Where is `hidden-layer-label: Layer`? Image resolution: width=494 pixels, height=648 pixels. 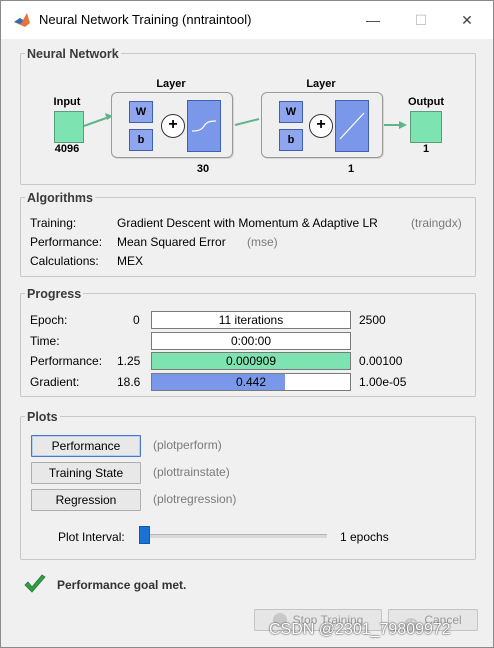 hidden-layer-label: Layer is located at coordinates (171, 84).